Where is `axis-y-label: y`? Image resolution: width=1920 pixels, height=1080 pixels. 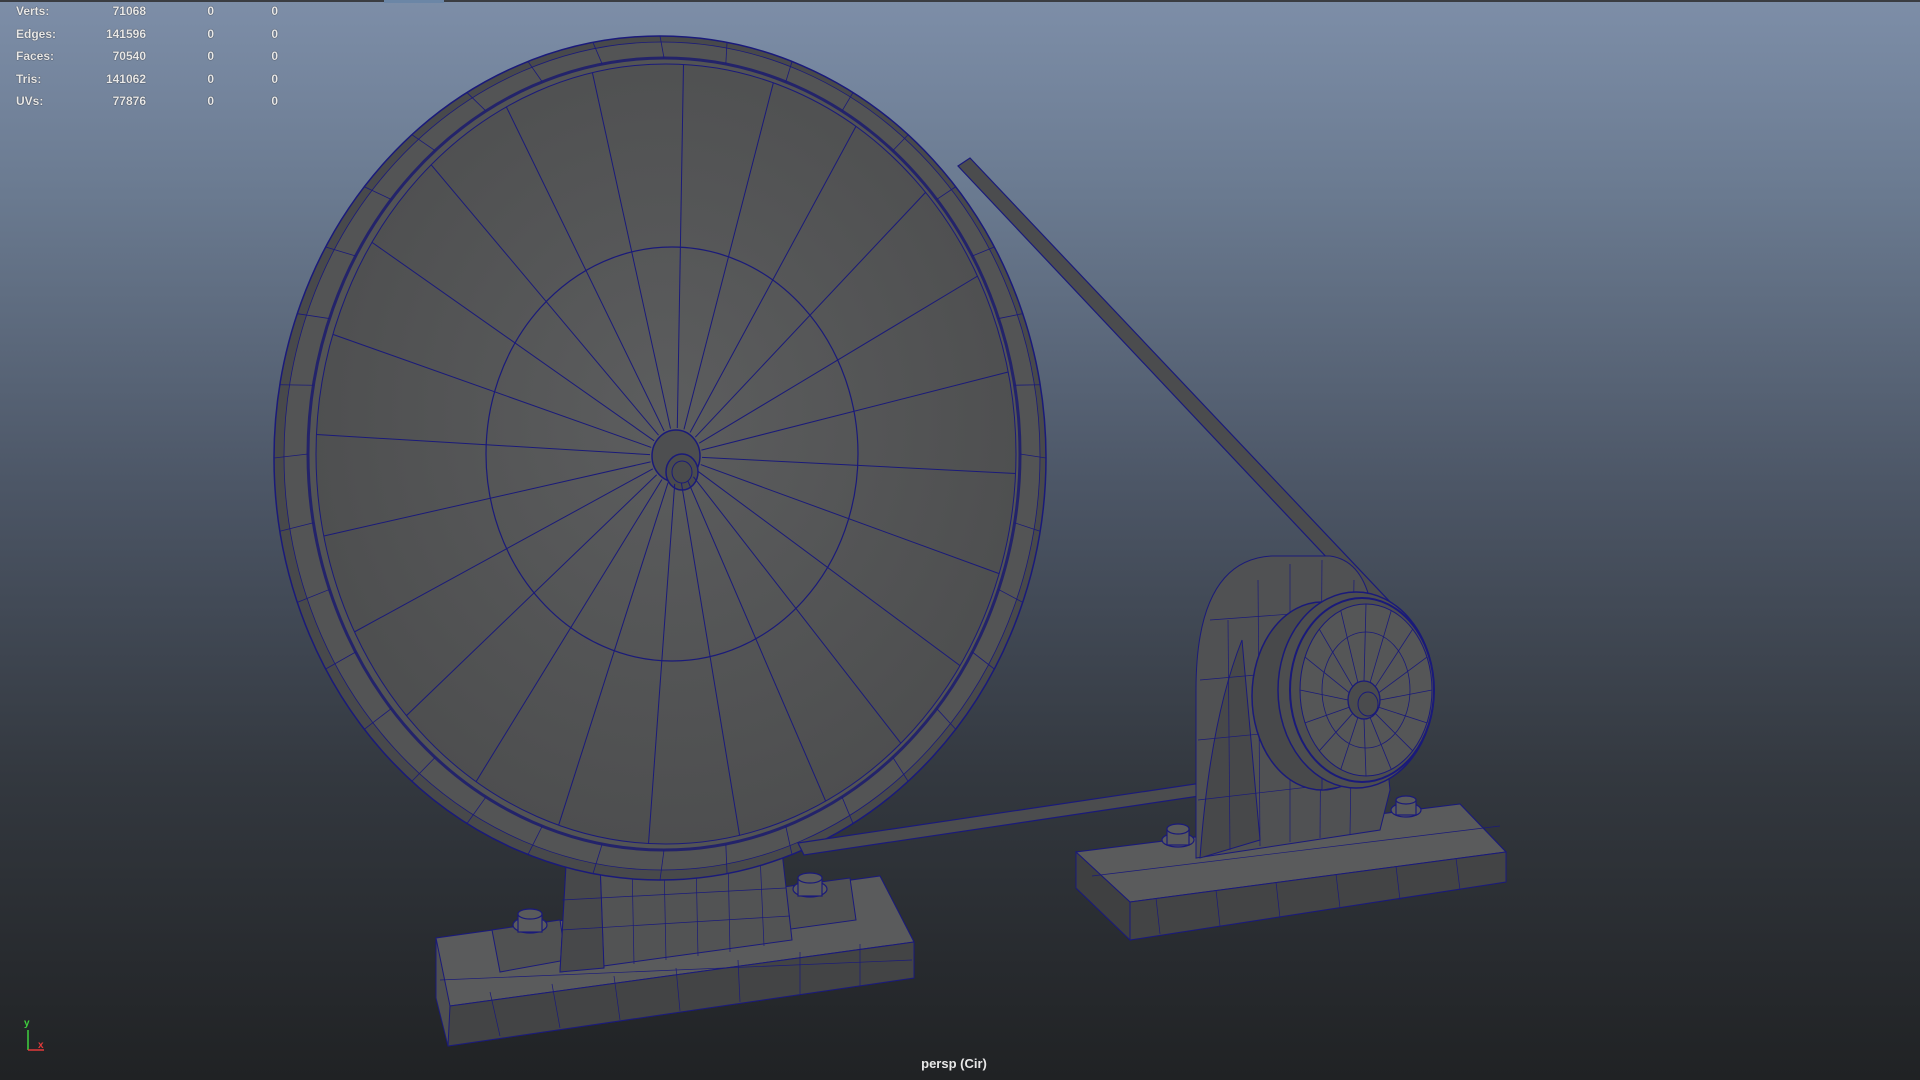 axis-y-label: y is located at coordinates (27, 1023).